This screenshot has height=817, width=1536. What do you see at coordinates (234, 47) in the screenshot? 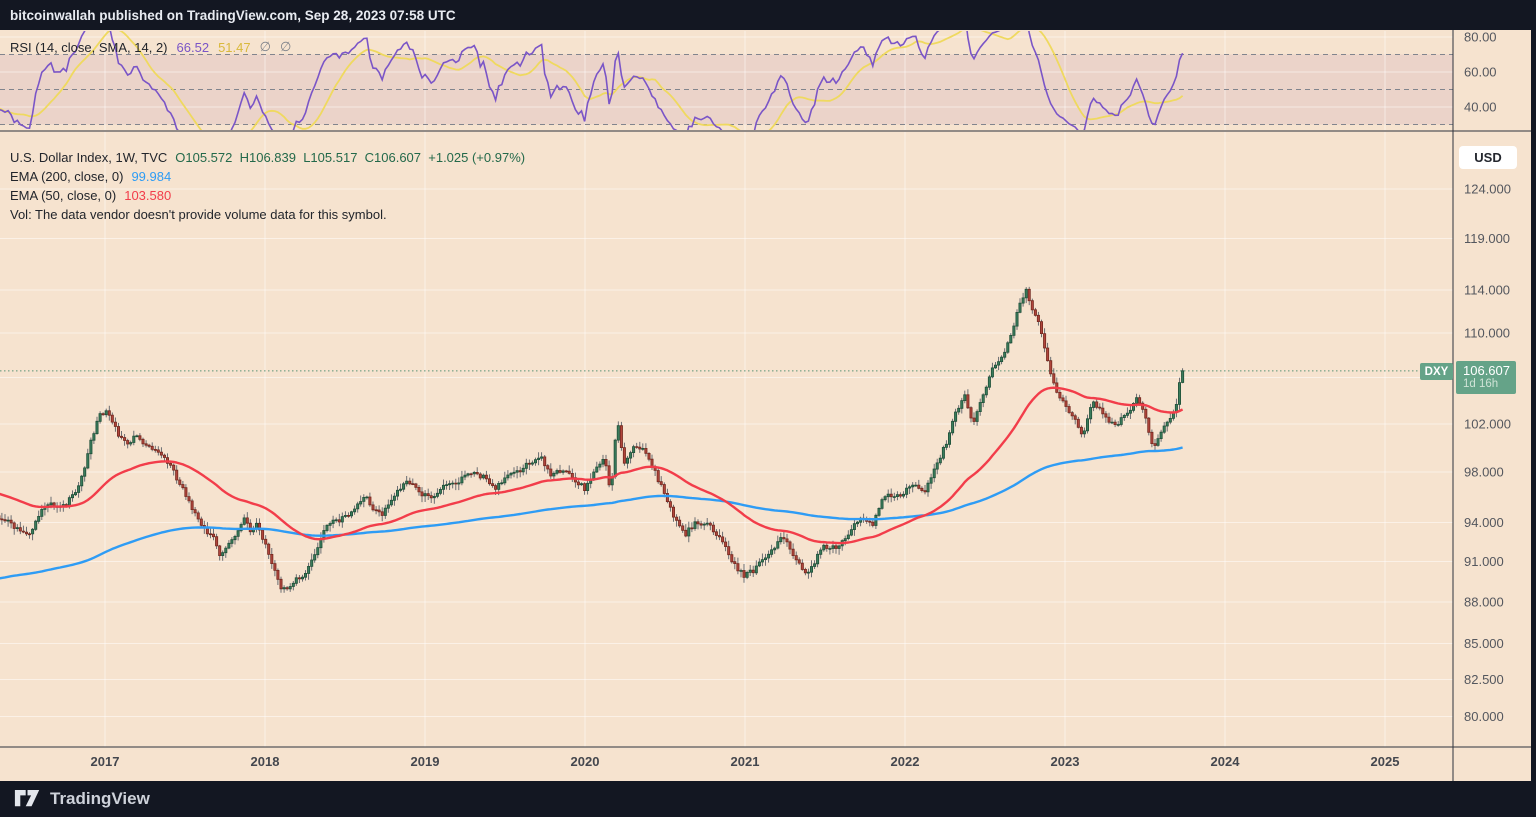
I see `rsi-sma-value: 51.47` at bounding box center [234, 47].